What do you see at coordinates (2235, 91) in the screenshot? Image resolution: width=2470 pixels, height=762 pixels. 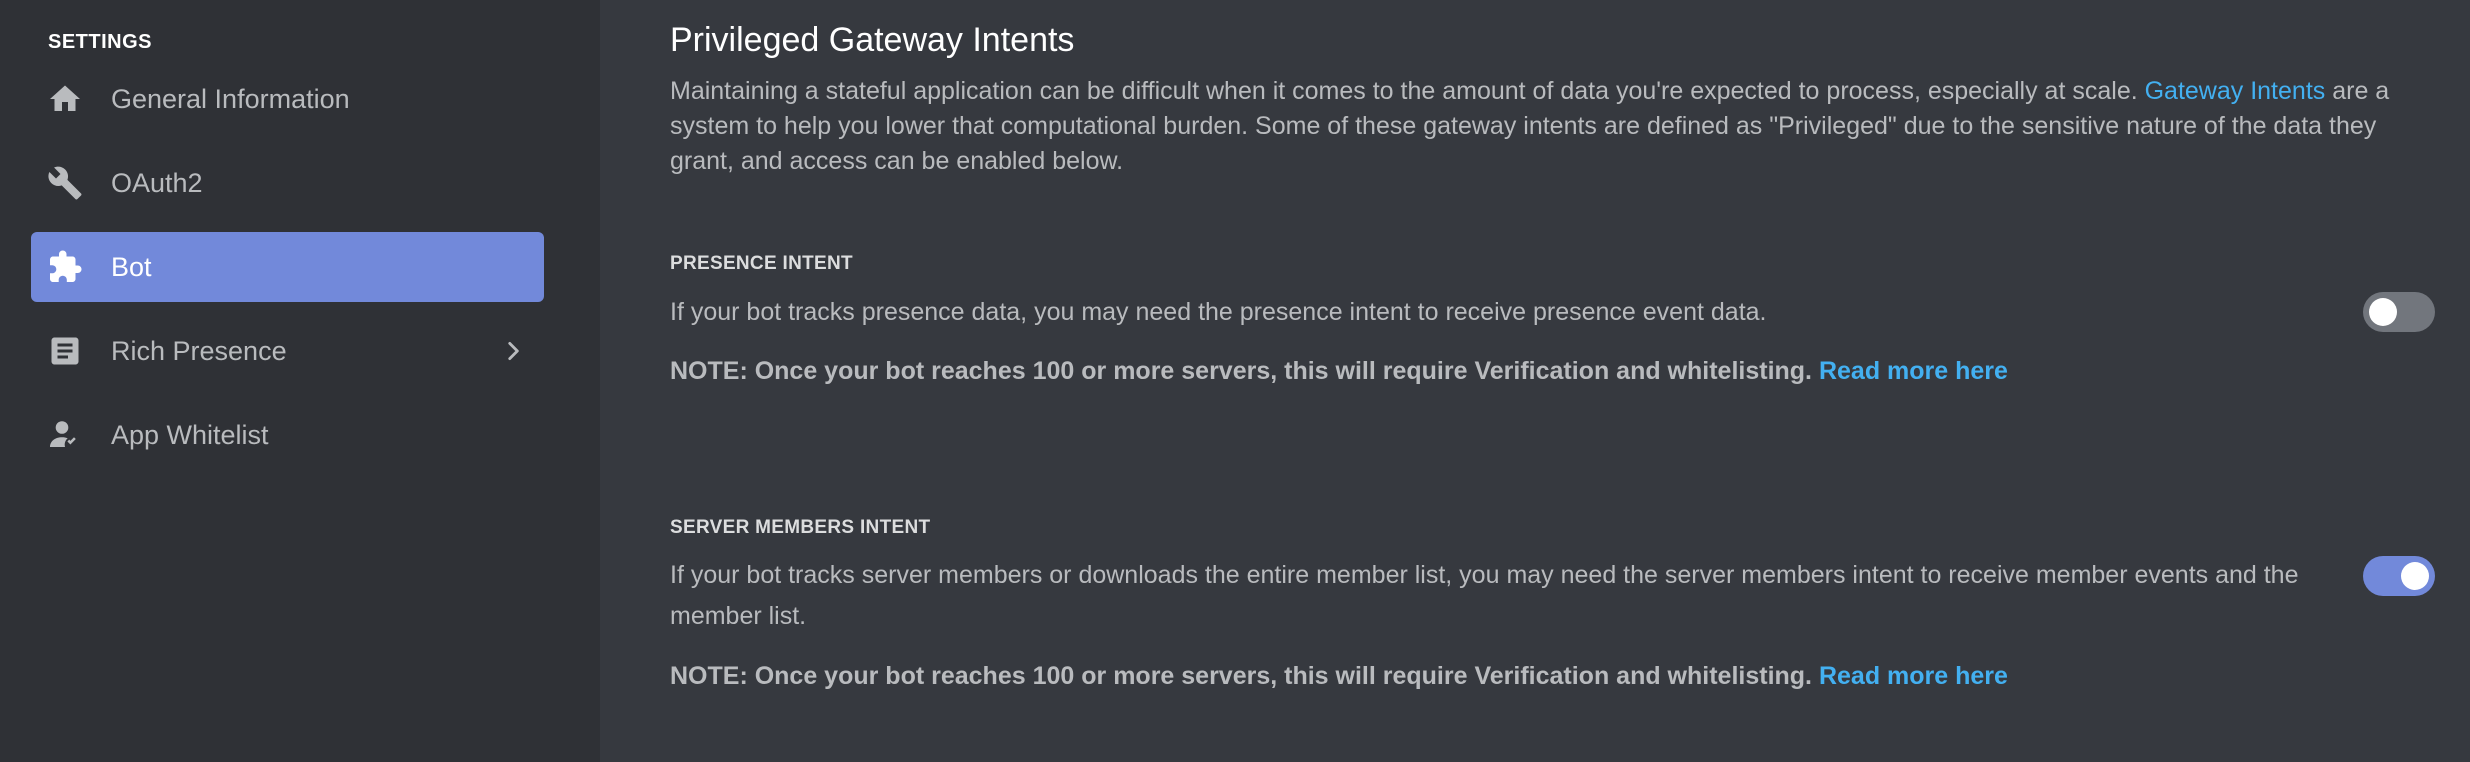 I see `gateway-intents-link: Gateway Intents` at bounding box center [2235, 91].